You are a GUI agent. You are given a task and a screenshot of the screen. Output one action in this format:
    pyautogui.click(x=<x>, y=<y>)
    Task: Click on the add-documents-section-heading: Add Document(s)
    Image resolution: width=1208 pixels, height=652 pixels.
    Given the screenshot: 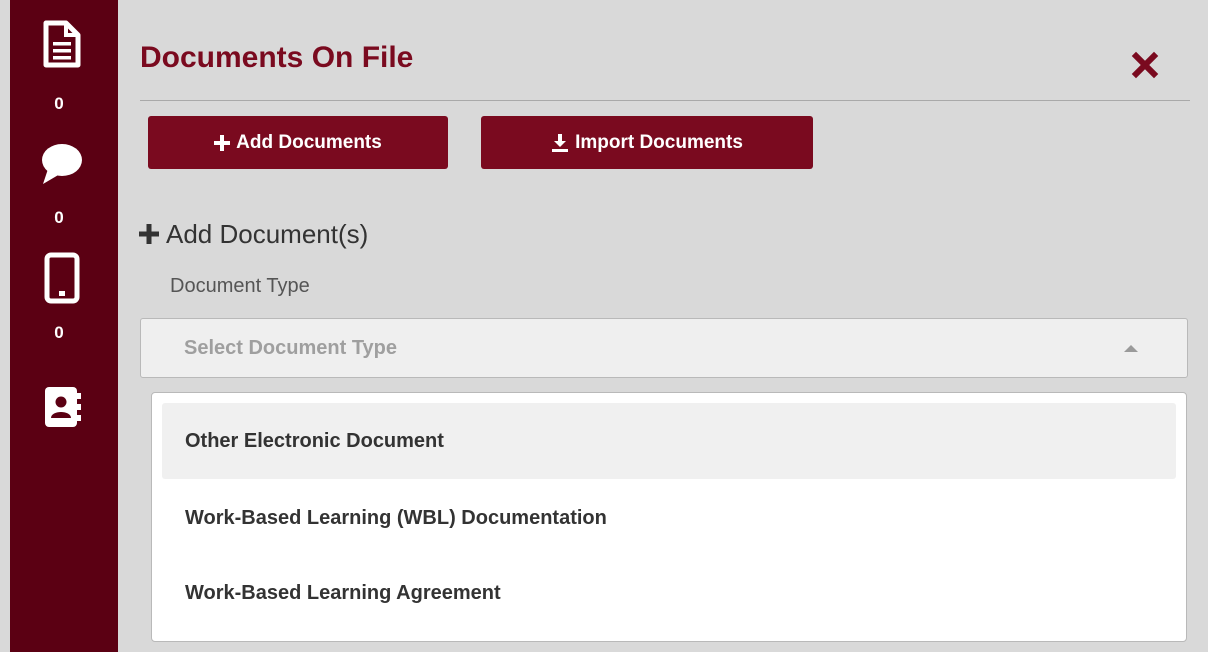 What is the action you would take?
    pyautogui.click(x=253, y=234)
    